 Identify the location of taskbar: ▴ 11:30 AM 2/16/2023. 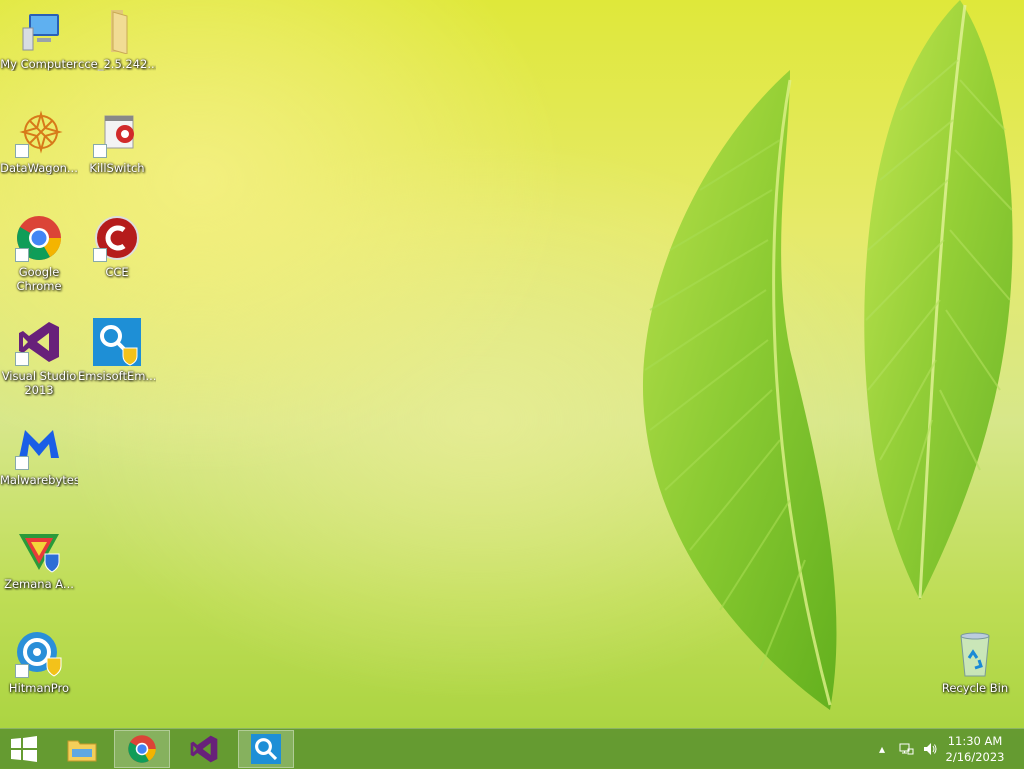
(512, 748).